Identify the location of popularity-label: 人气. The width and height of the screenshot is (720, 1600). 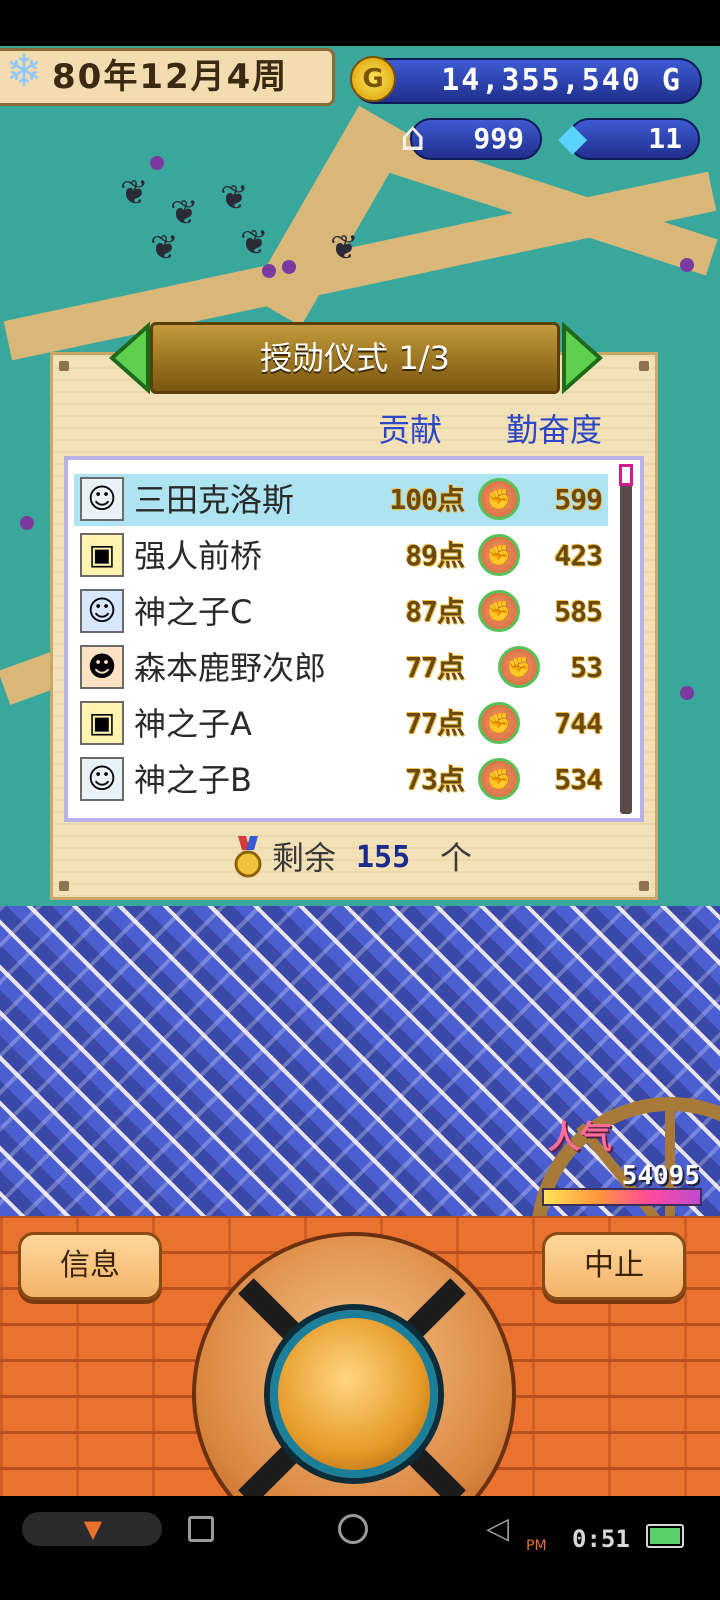
(580, 1137).